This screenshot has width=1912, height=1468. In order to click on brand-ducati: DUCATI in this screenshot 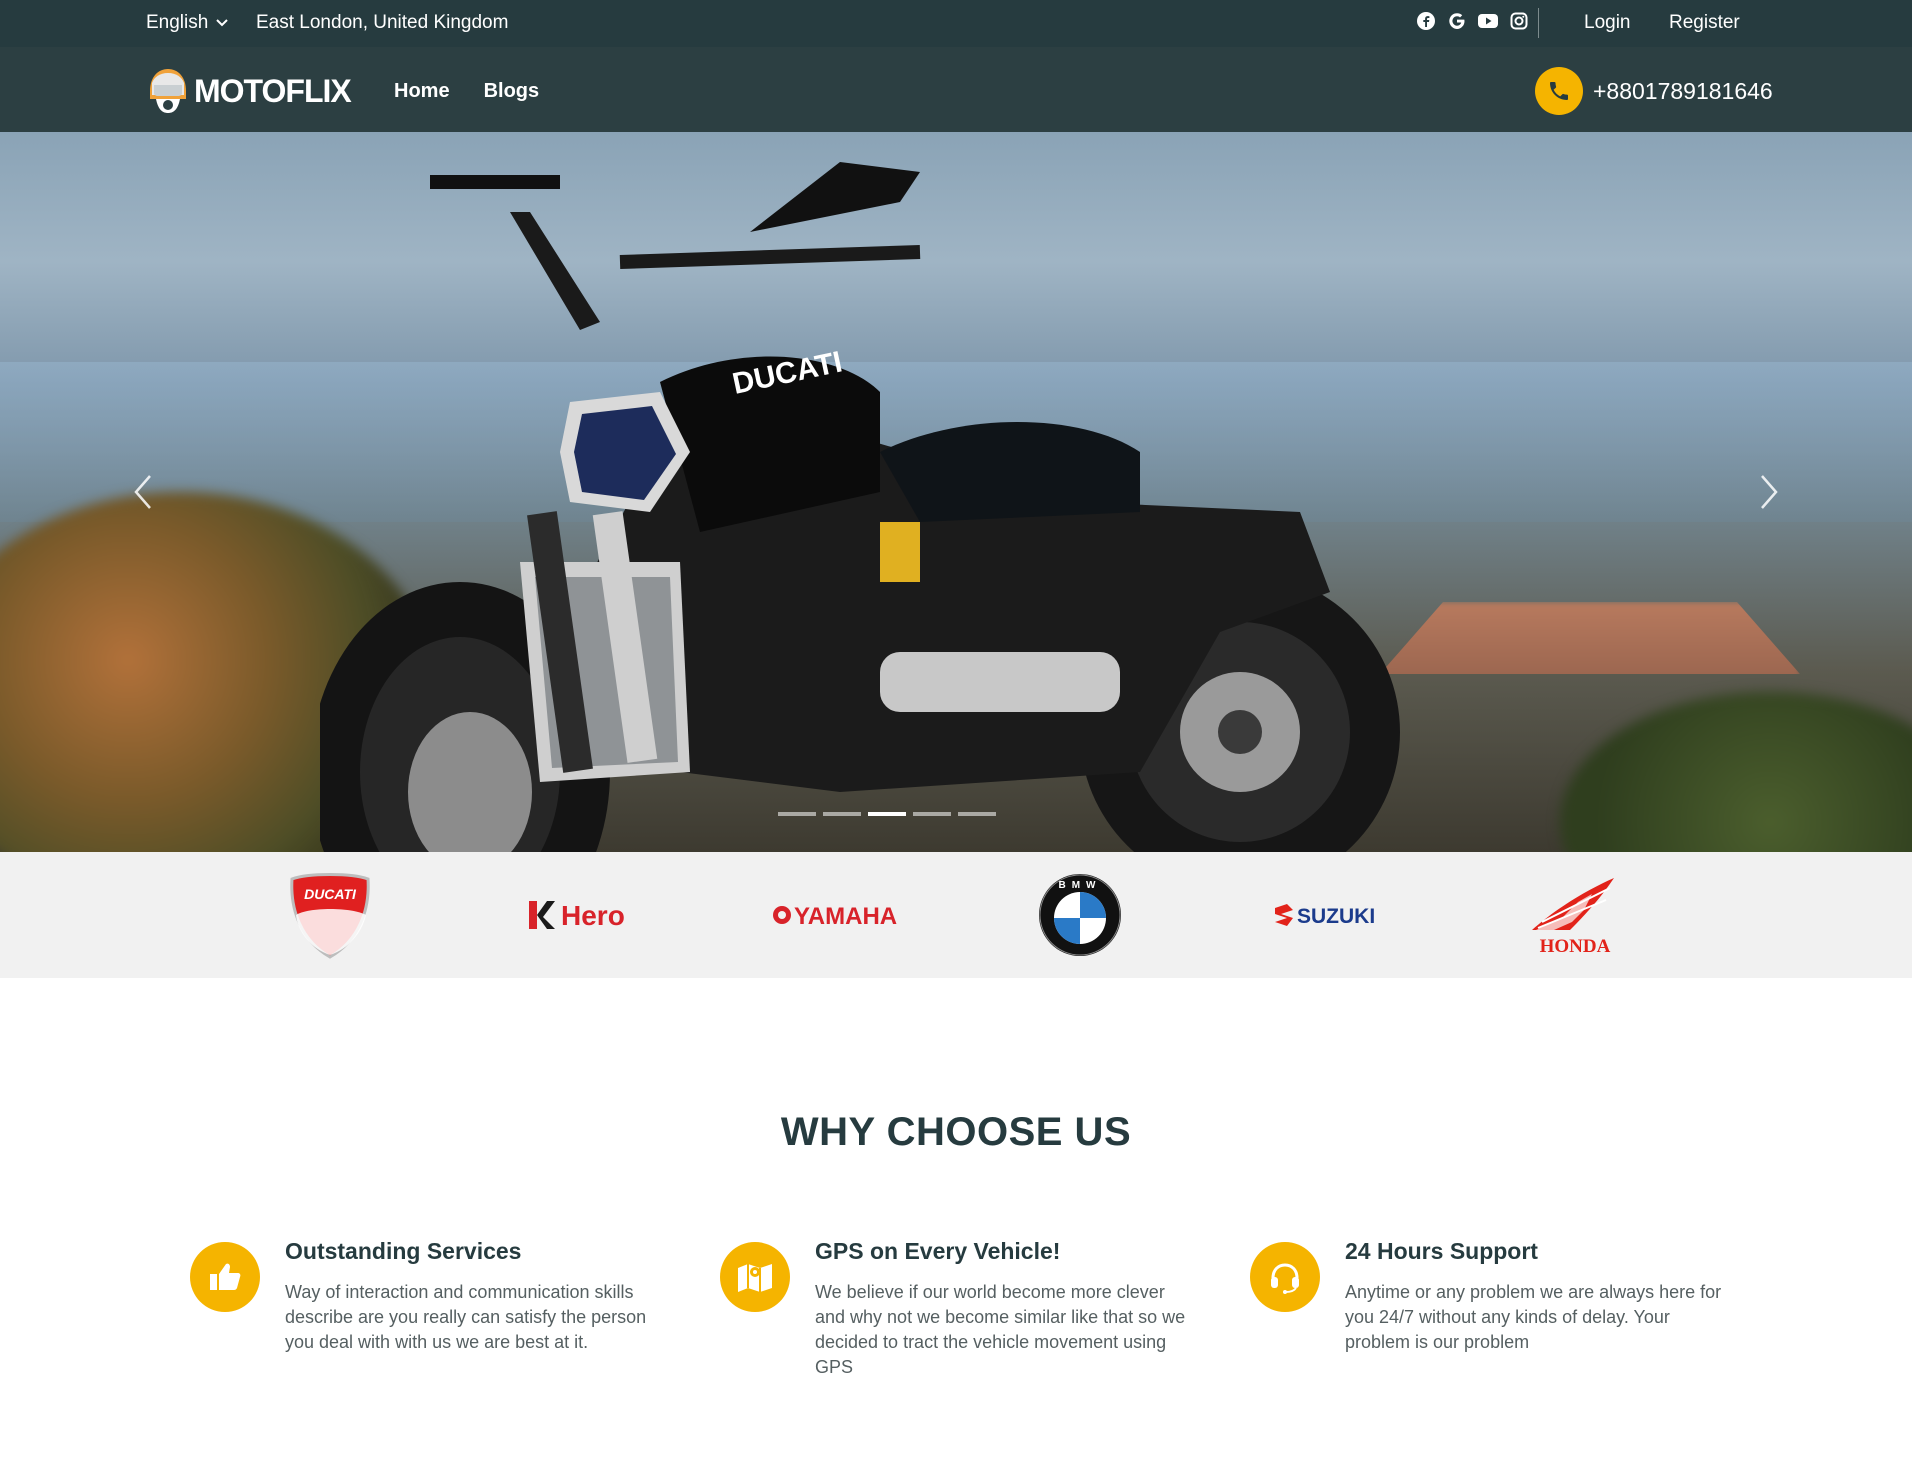, I will do `click(330, 915)`.